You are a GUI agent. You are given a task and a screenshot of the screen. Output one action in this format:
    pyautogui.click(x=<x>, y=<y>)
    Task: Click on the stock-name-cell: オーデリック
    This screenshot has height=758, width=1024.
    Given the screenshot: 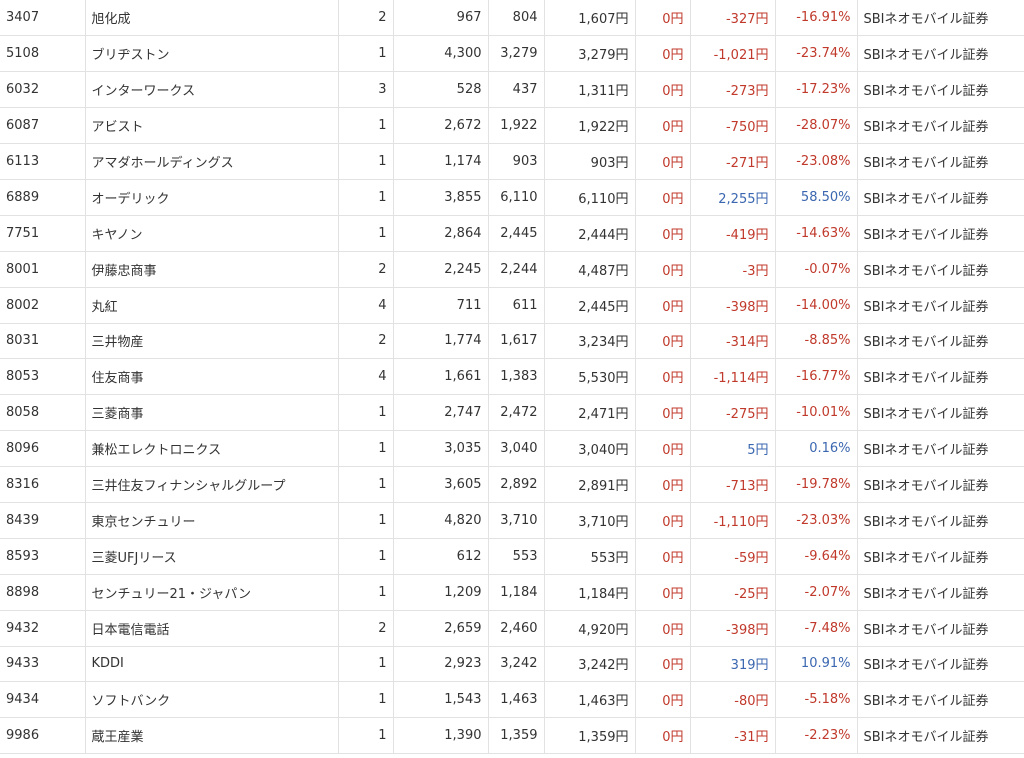 What is the action you would take?
    pyautogui.click(x=212, y=197)
    